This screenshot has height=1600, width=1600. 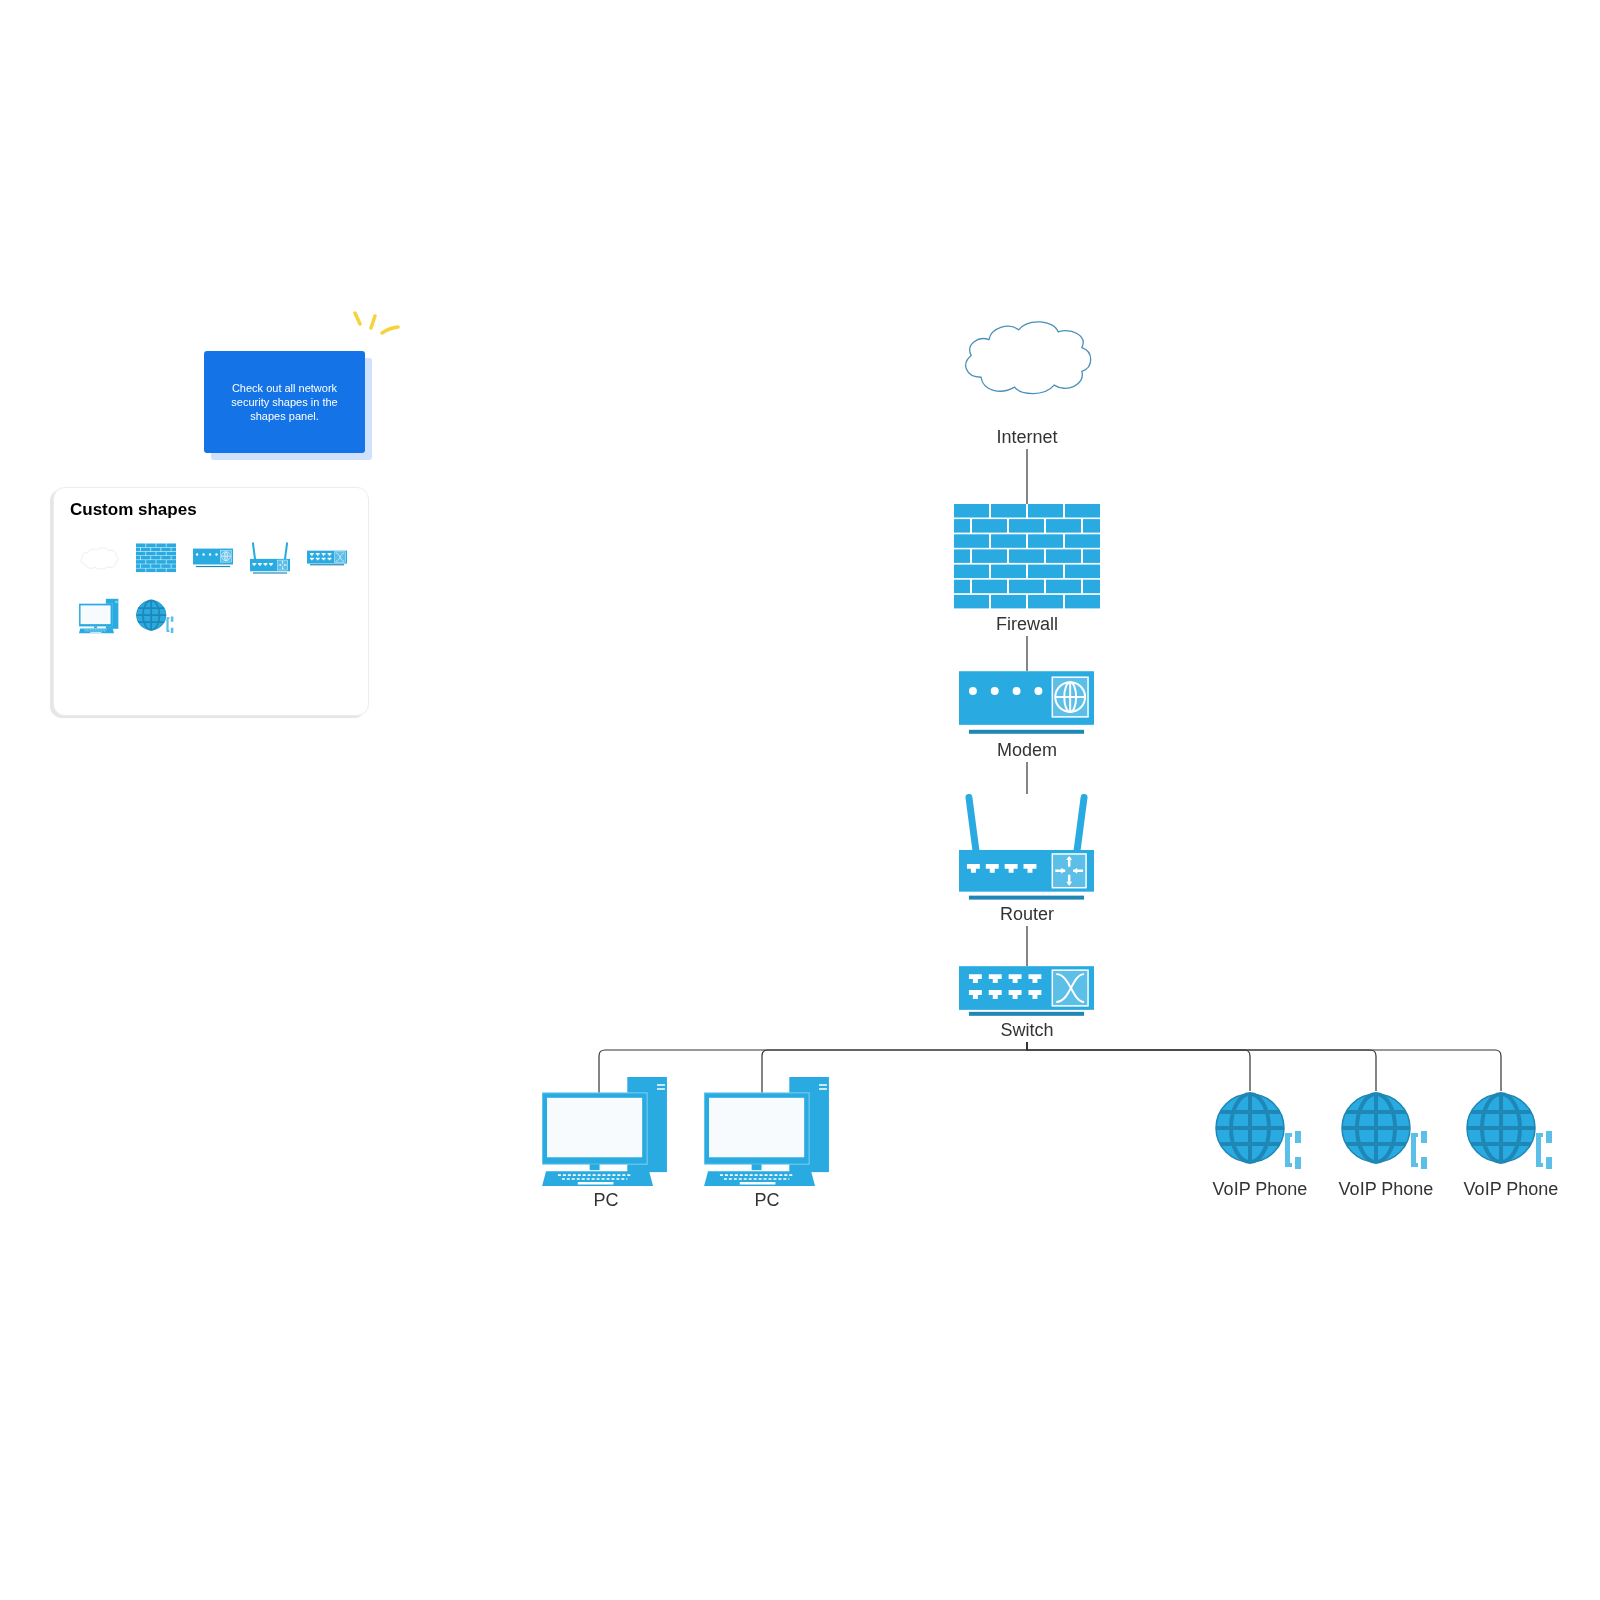 What do you see at coordinates (1026, 702) in the screenshot?
I see `modem-icon` at bounding box center [1026, 702].